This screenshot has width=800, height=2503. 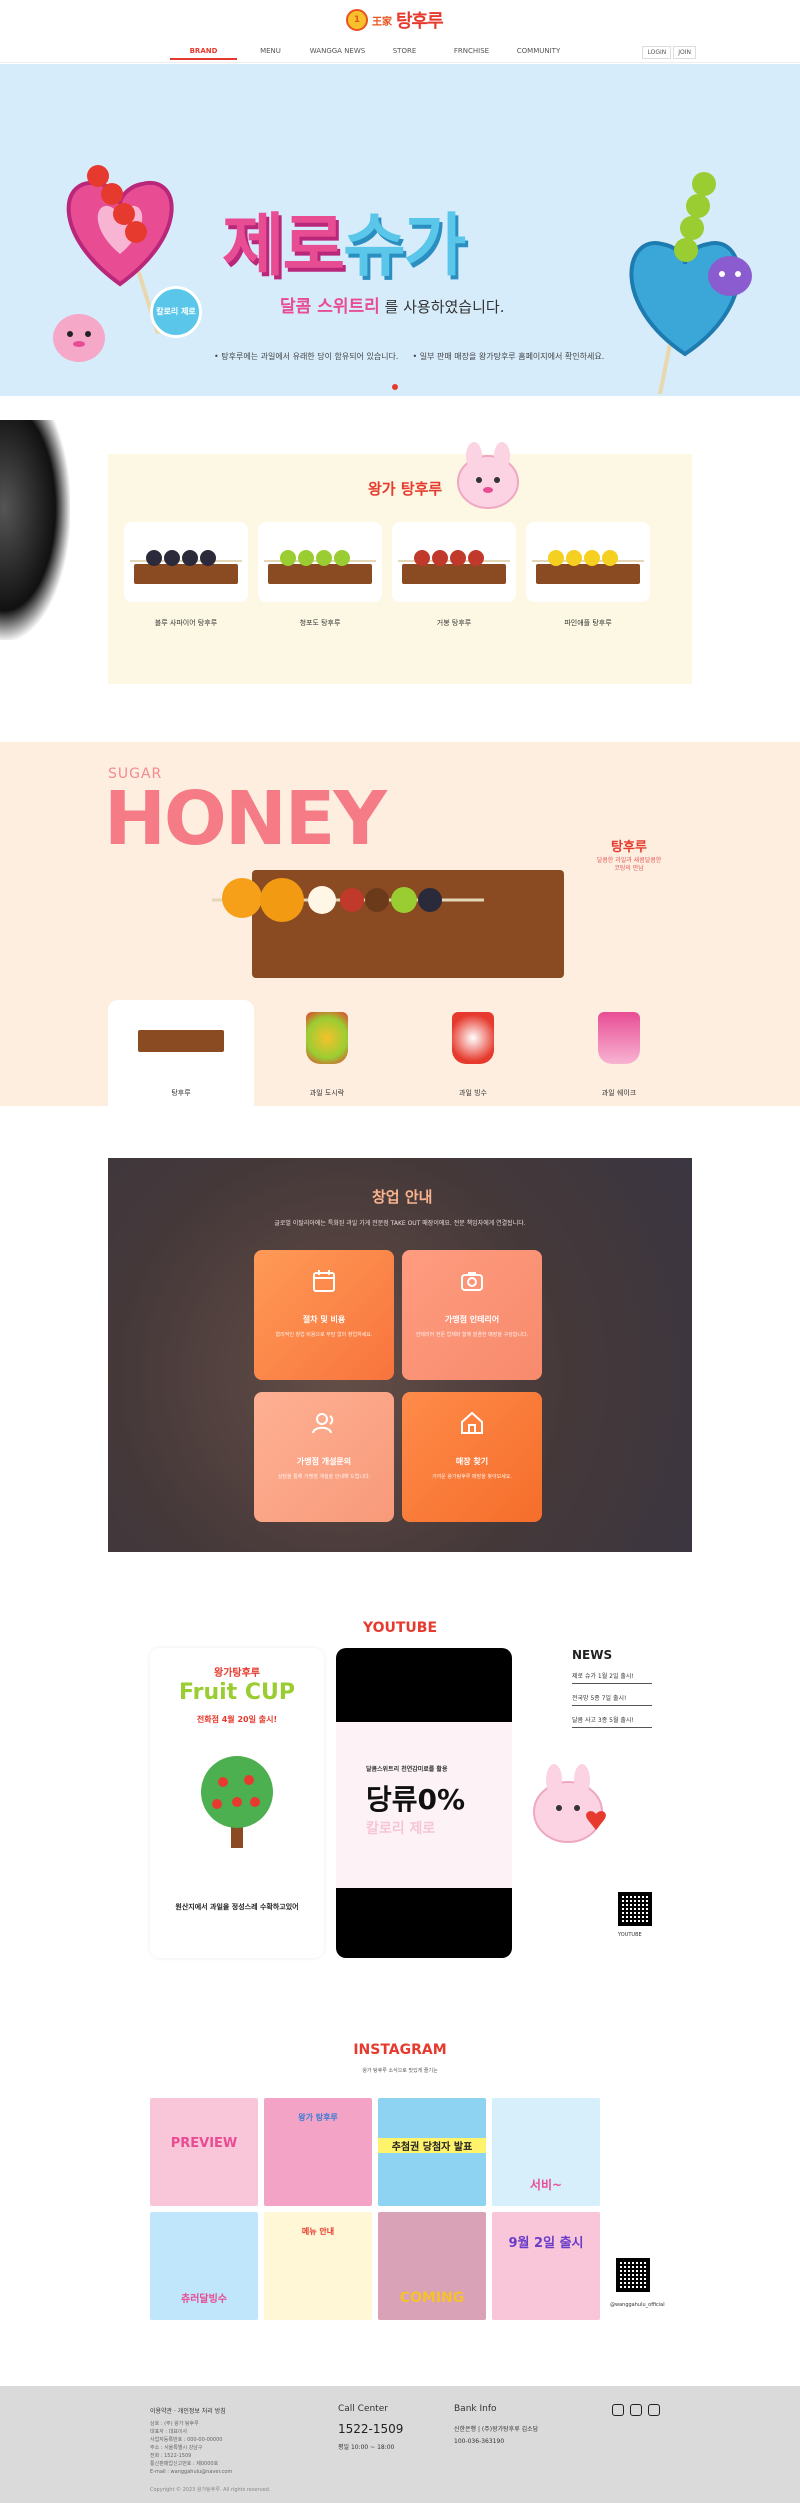 What do you see at coordinates (472, 1461) in the screenshot?
I see `card-title: 매장 찾기` at bounding box center [472, 1461].